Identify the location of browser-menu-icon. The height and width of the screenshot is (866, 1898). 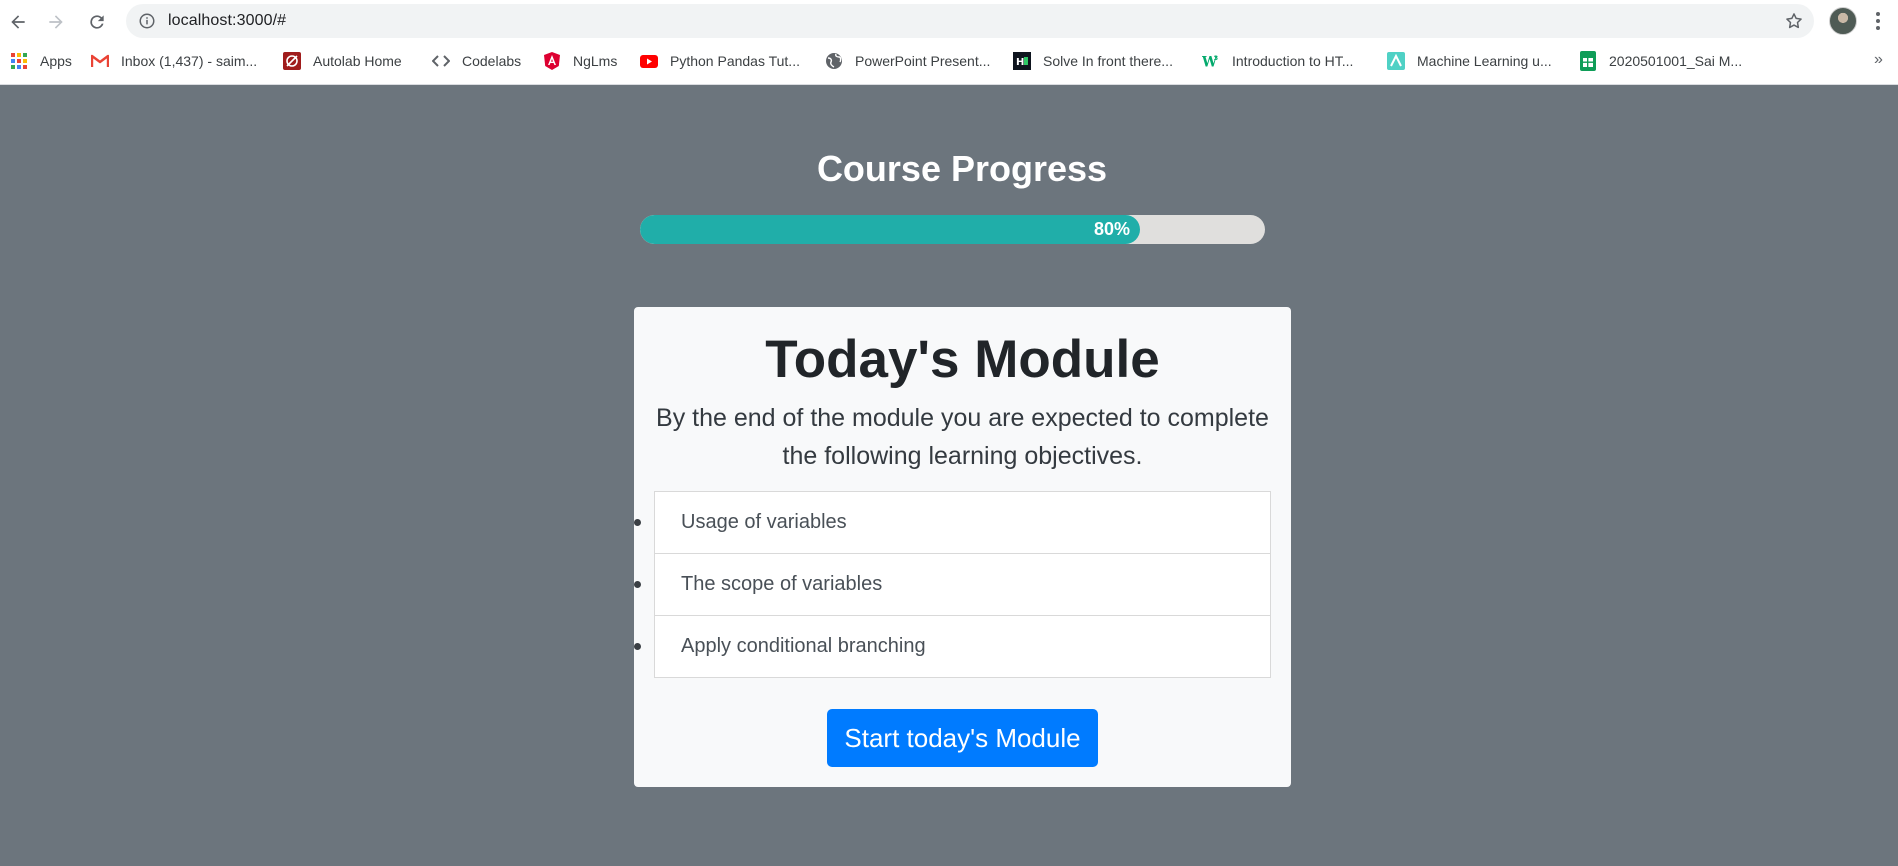
(1878, 21).